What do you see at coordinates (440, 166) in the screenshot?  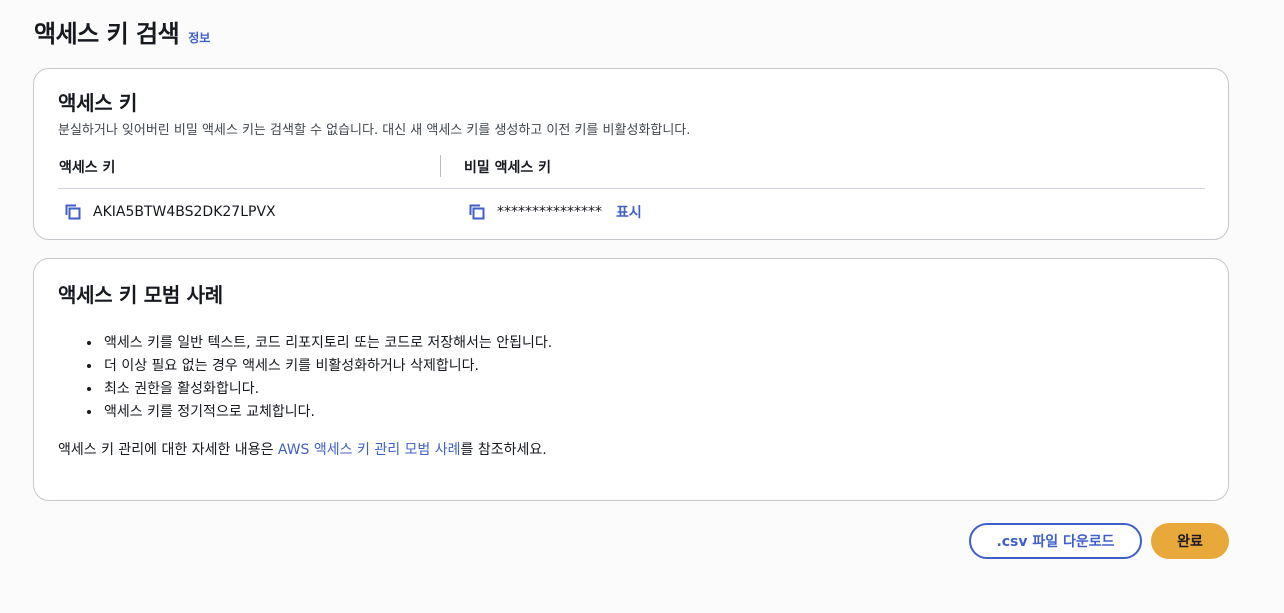 I see `column-divider` at bounding box center [440, 166].